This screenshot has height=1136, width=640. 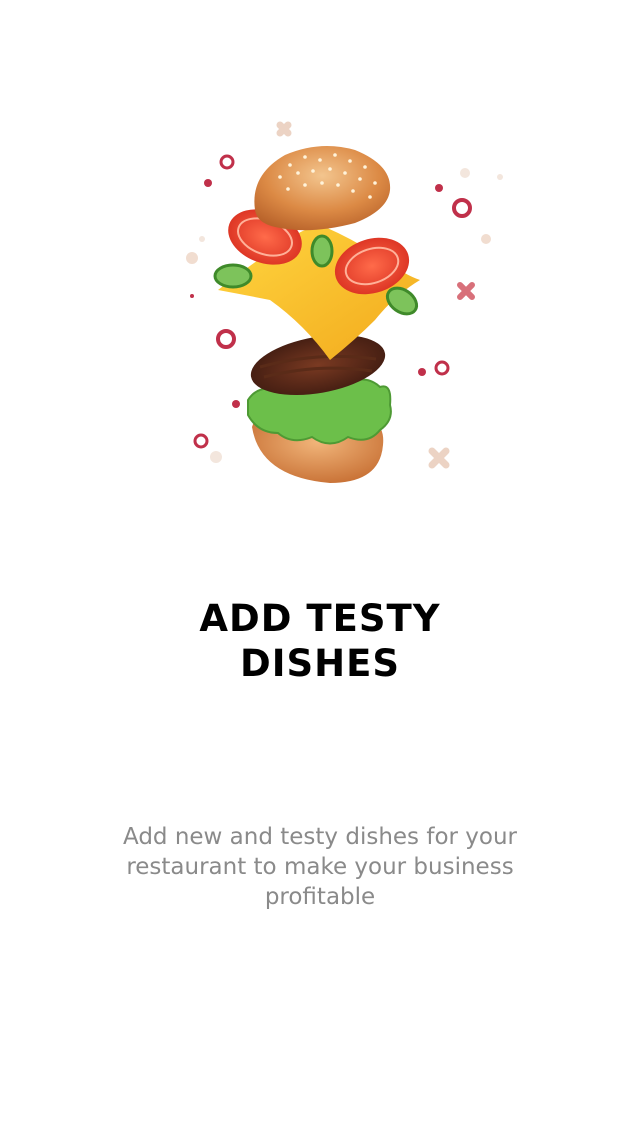 I want to click on page-title: ADD TESTY DISHES, so click(x=320, y=641).